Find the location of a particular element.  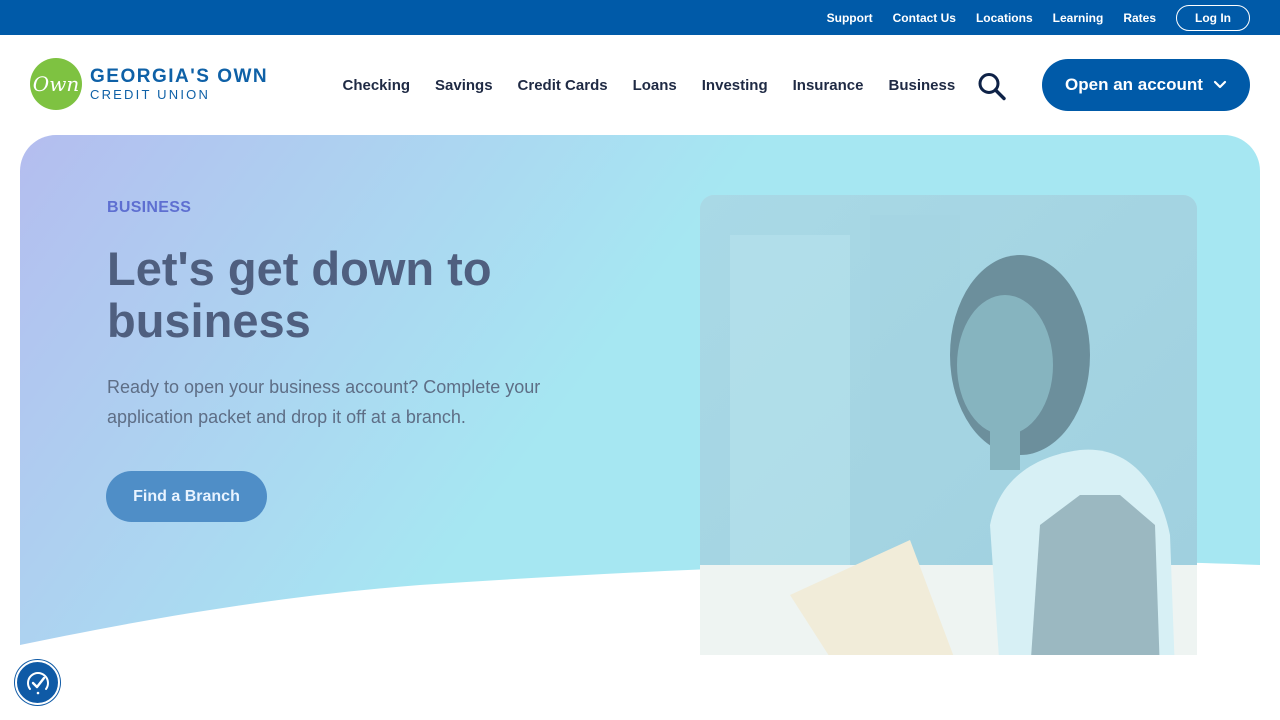

logo-mark: Own is located at coordinates (56, 84).